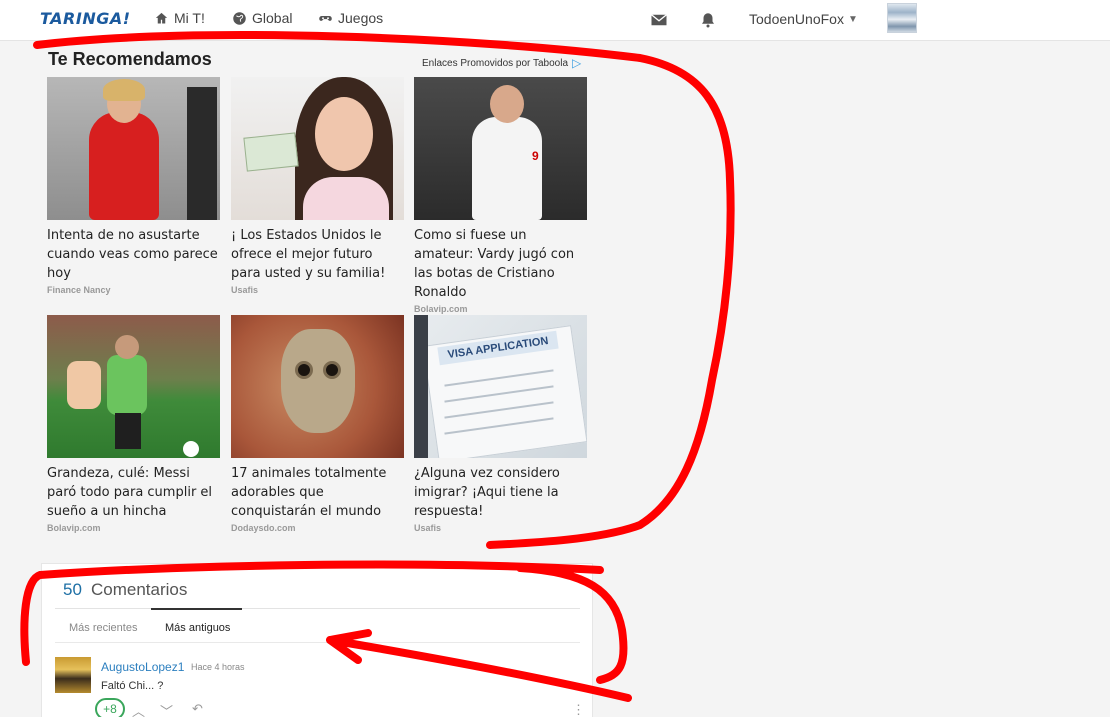 Image resolution: width=1110 pixels, height=717 pixels. I want to click on more-options-icon: ⋮, so click(578, 709).